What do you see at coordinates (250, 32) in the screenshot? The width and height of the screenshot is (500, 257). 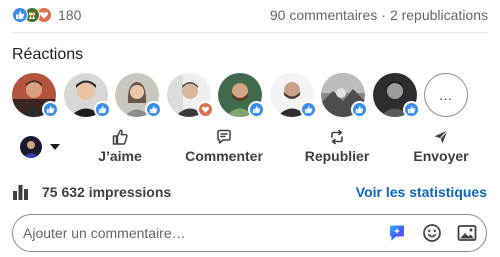 I see `stats-divider` at bounding box center [250, 32].